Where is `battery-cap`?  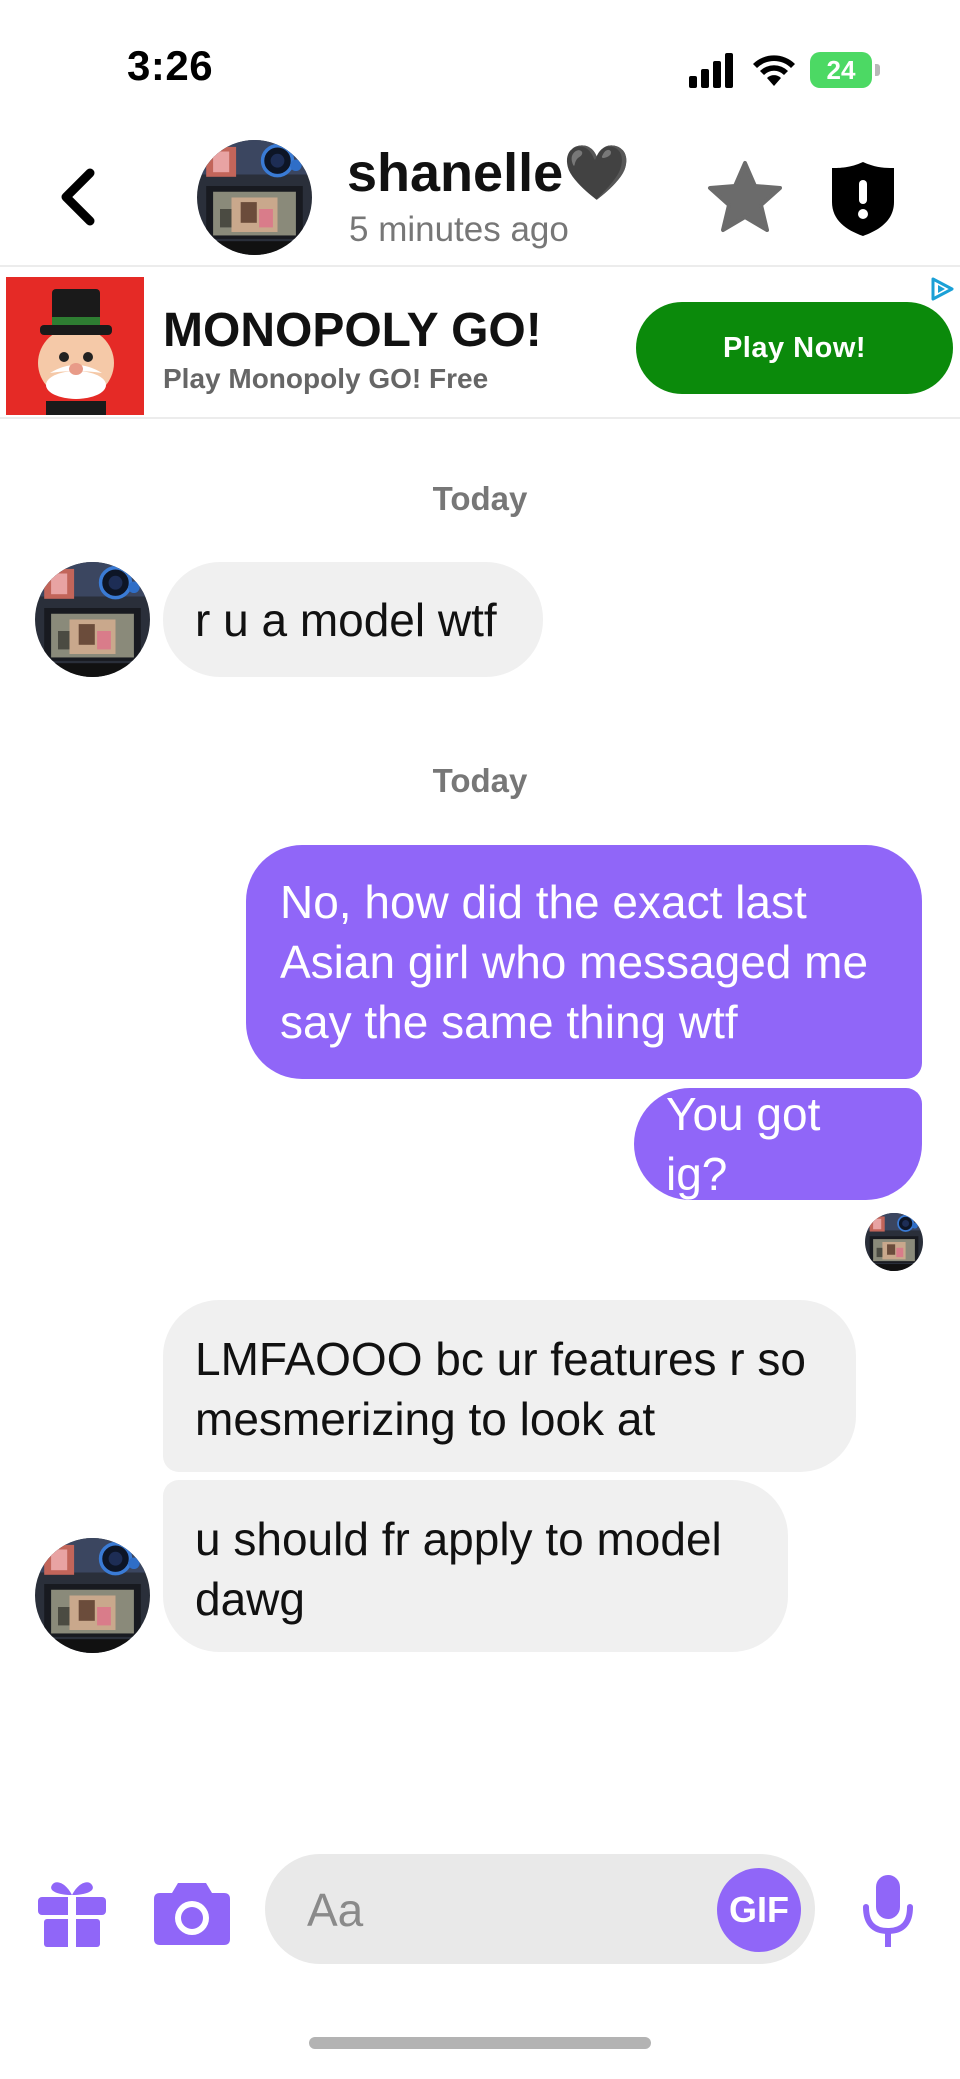 battery-cap is located at coordinates (877, 70).